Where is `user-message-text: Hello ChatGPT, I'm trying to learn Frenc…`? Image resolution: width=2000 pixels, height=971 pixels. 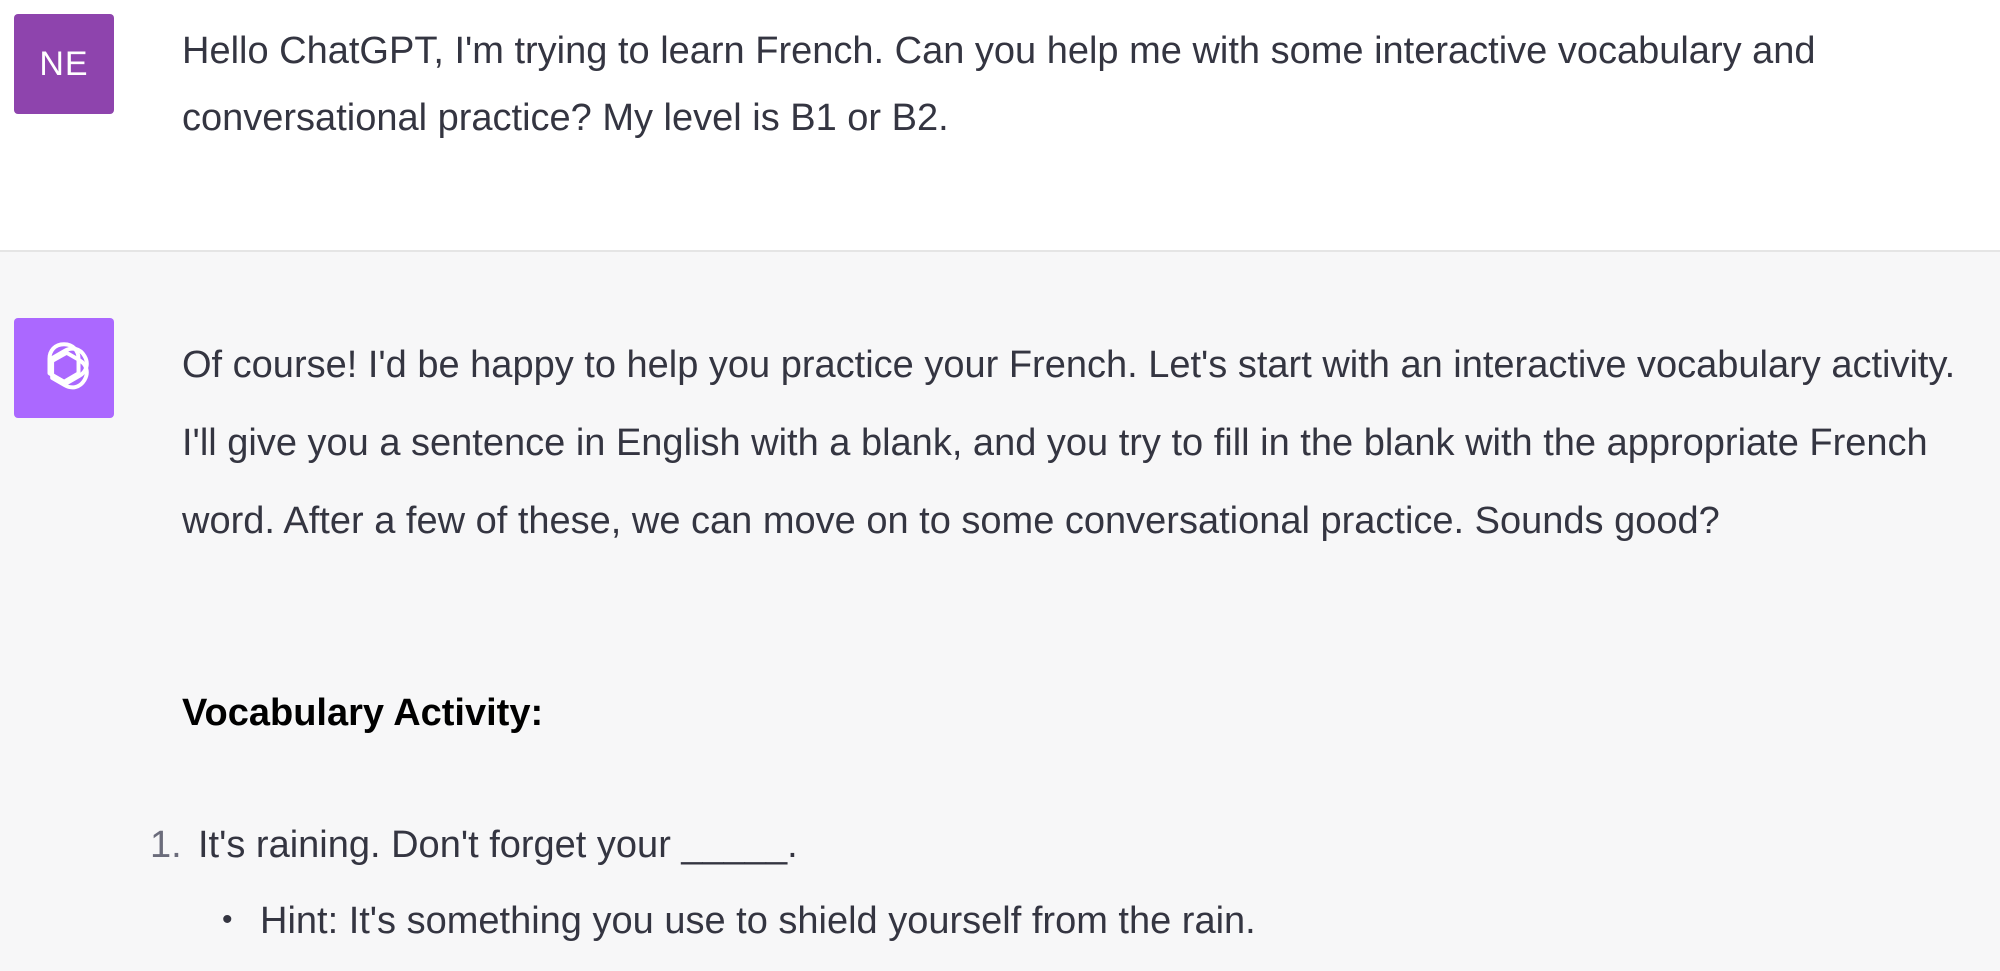
user-message-text: Hello ChatGPT, I'm trying to learn Frenc… is located at coordinates (999, 84).